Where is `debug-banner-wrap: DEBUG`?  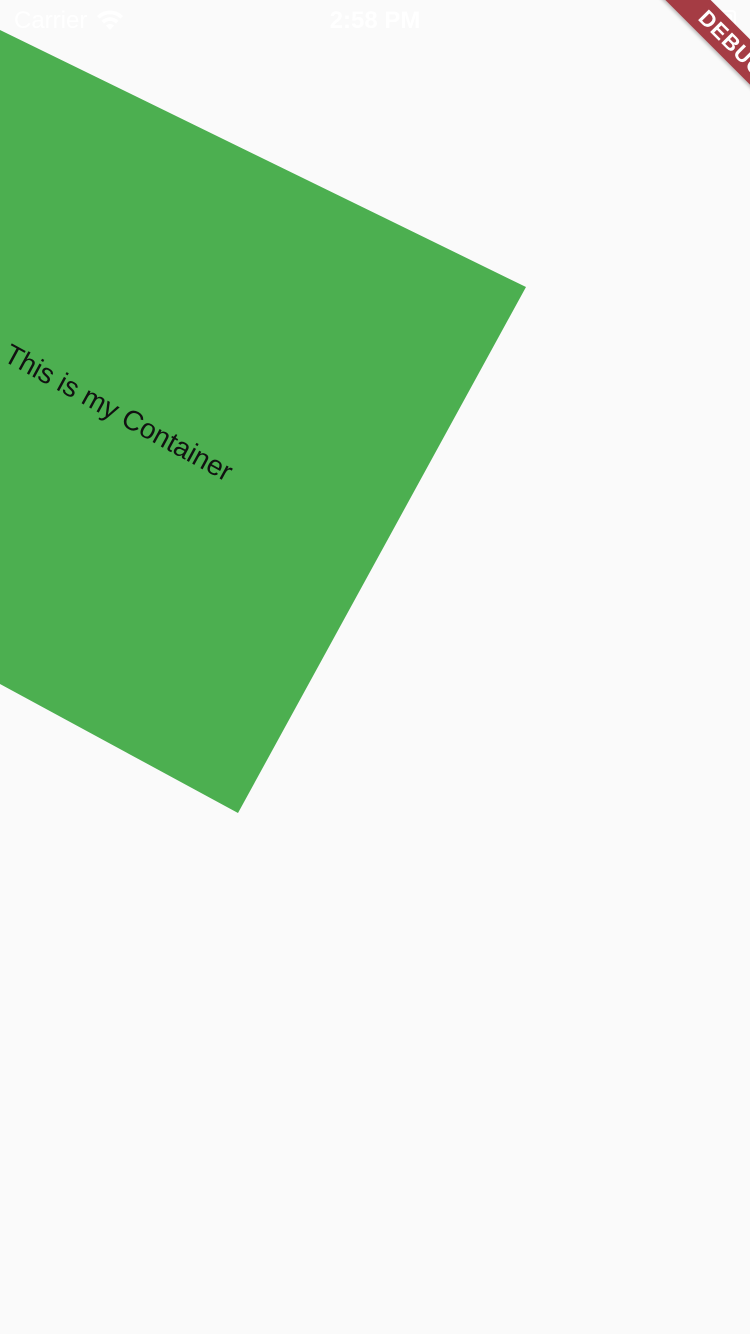 debug-banner-wrap: DEBUG is located at coordinates (690, 60).